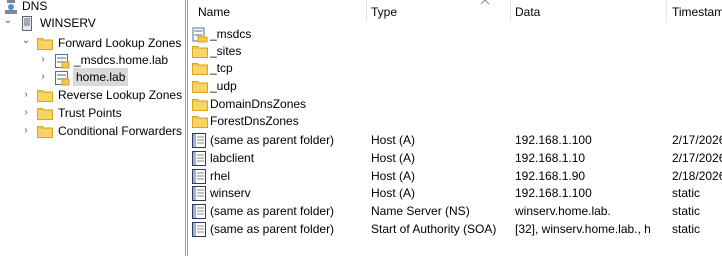 Image resolution: width=722 pixels, height=256 pixels. What do you see at coordinates (68, 23) in the screenshot?
I see `tree-label-winserv: WINSERV` at bounding box center [68, 23].